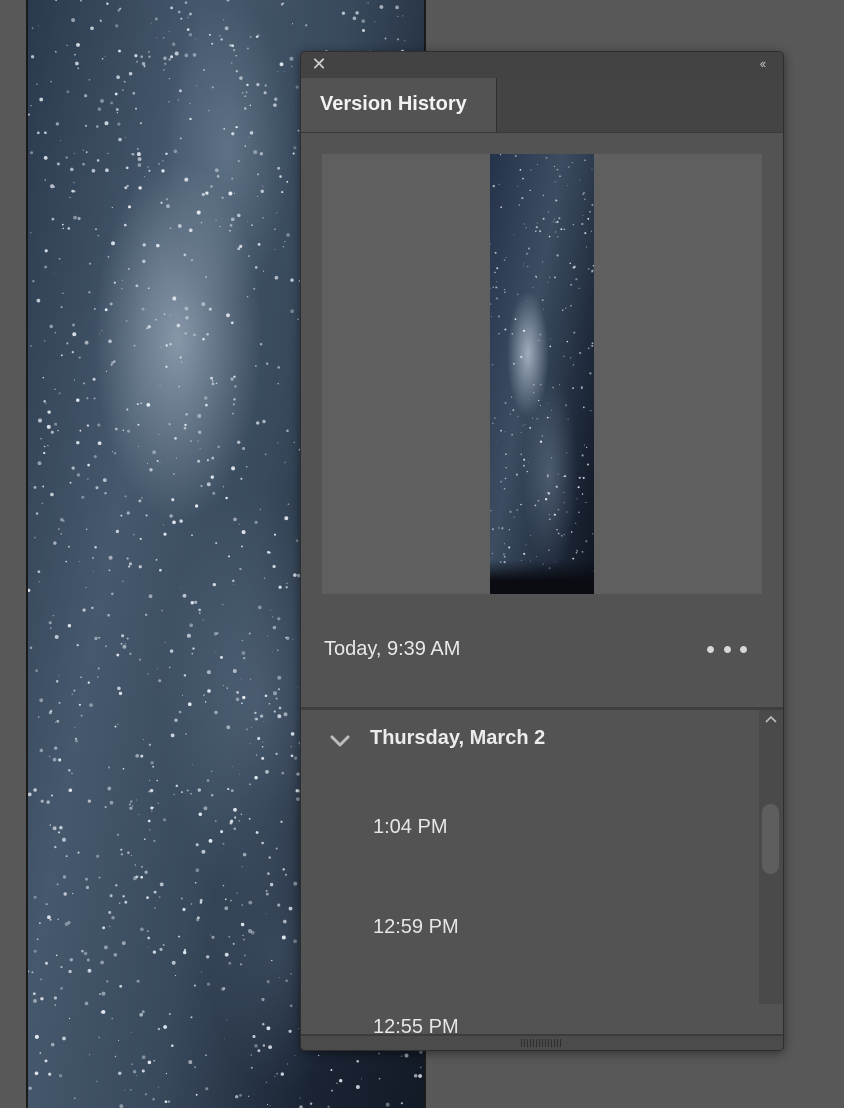 This screenshot has width=844, height=1108. I want to click on preview-thumbnail, so click(542, 374).